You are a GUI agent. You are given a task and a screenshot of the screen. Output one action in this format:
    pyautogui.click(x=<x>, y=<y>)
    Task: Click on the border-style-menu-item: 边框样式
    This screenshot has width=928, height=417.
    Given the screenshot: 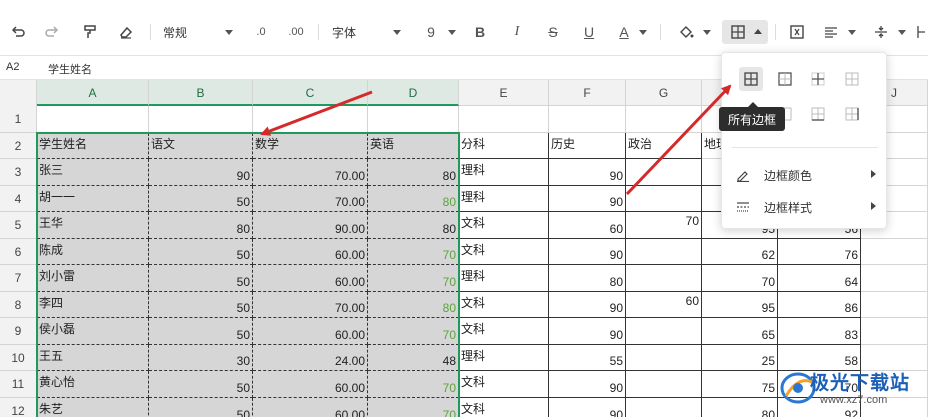 What is the action you would take?
    pyautogui.click(x=806, y=207)
    